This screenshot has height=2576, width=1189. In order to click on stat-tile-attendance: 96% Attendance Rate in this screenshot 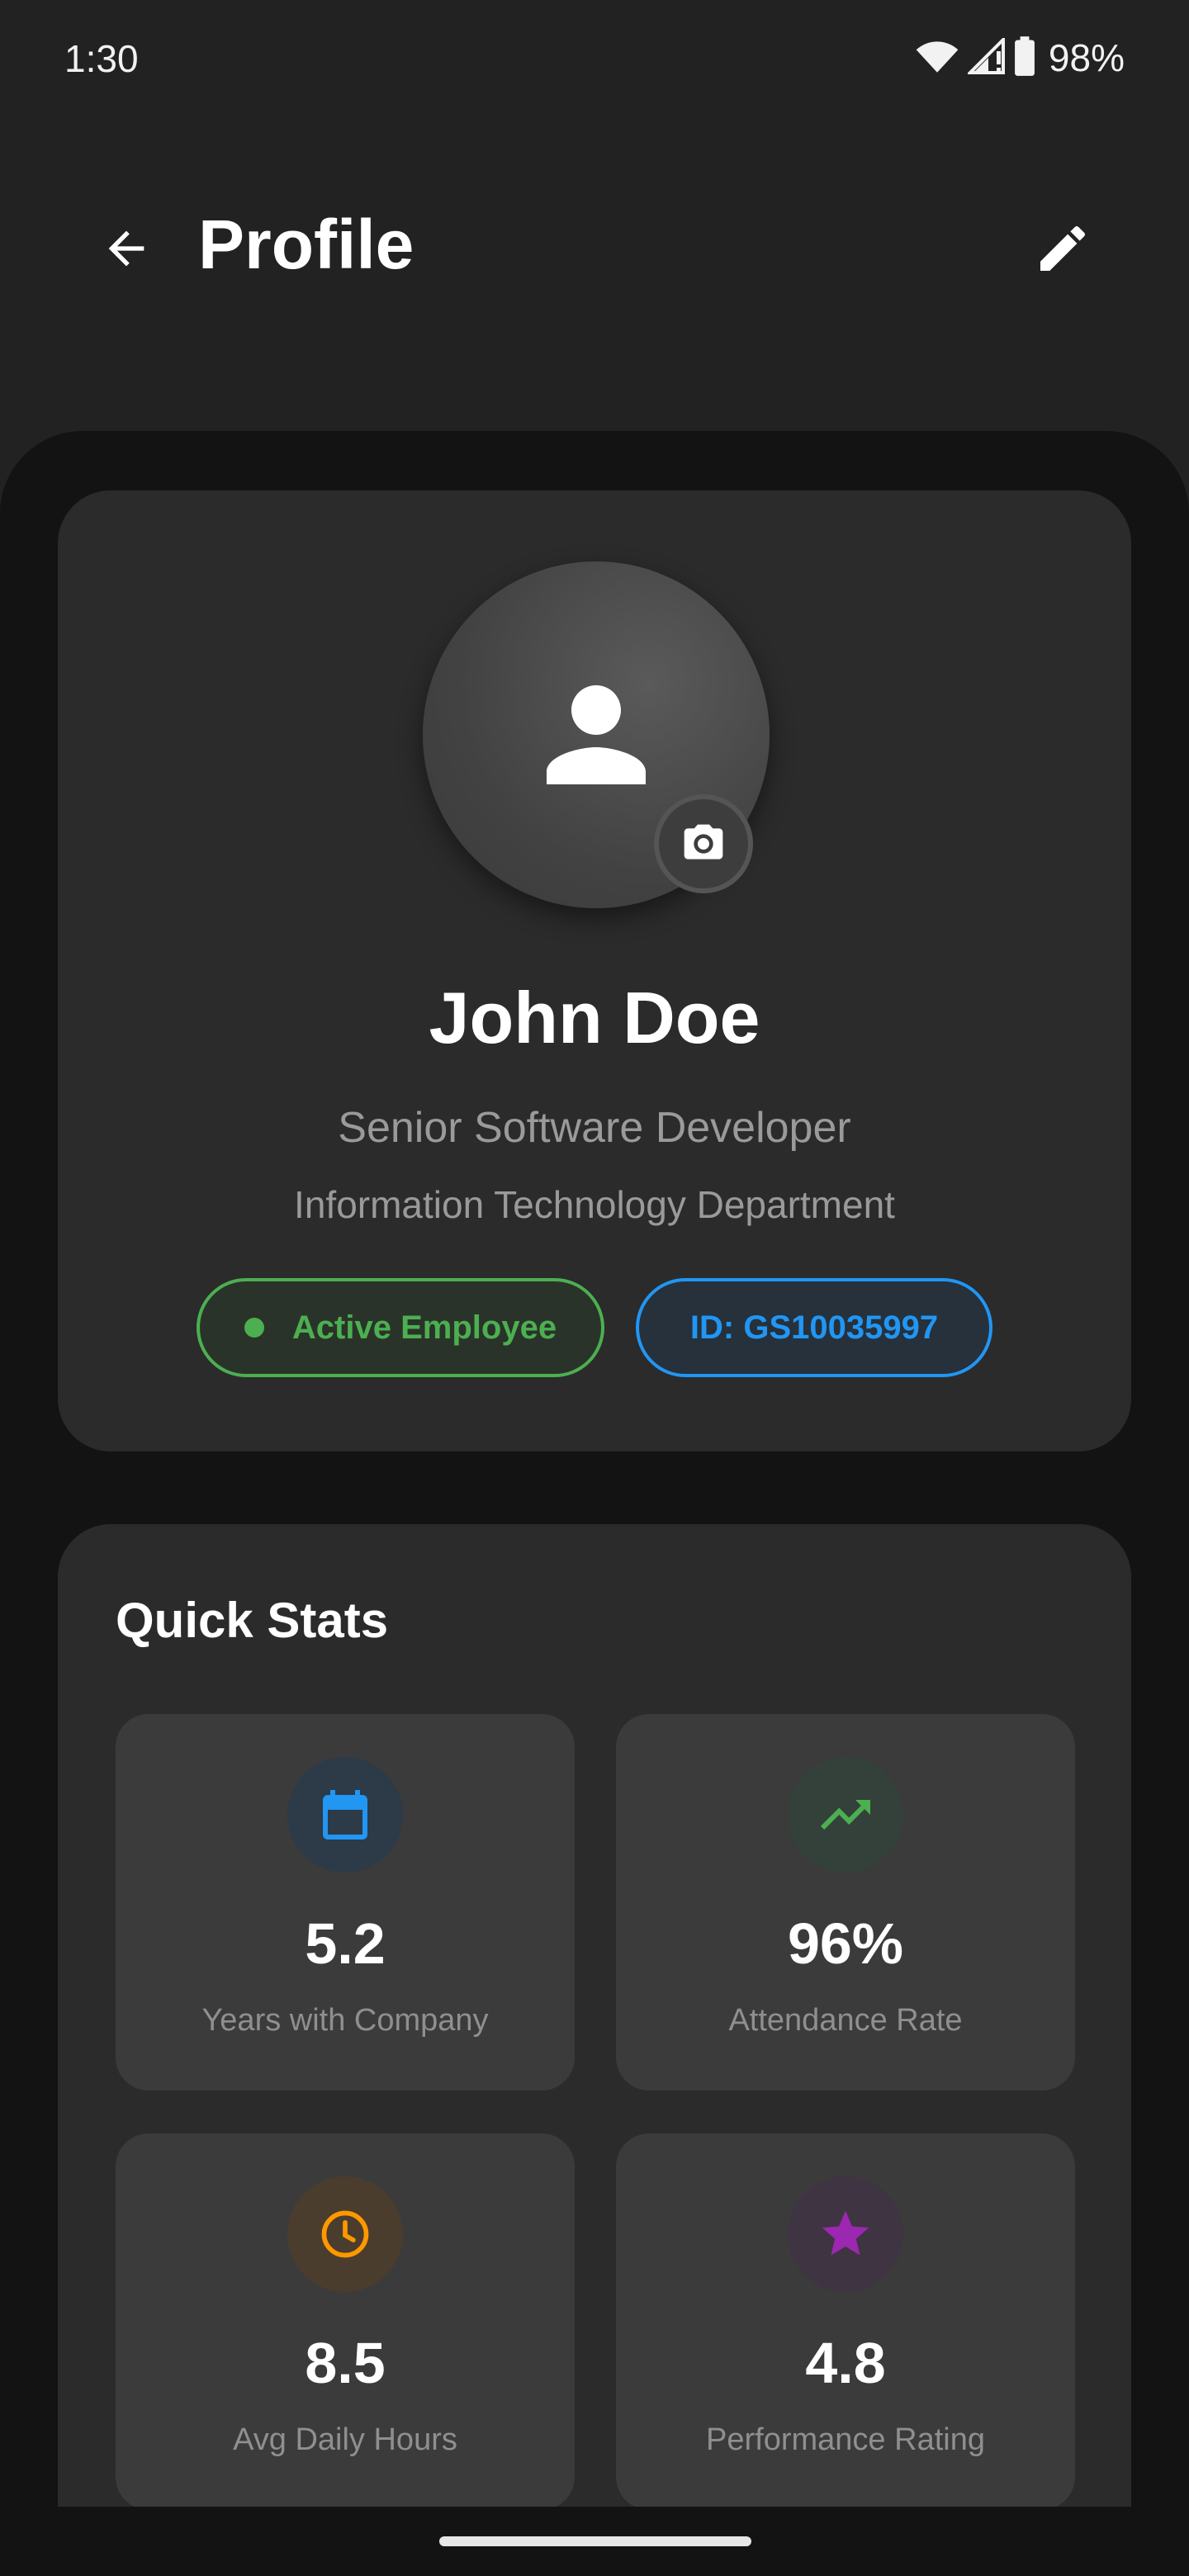, I will do `click(845, 1902)`.